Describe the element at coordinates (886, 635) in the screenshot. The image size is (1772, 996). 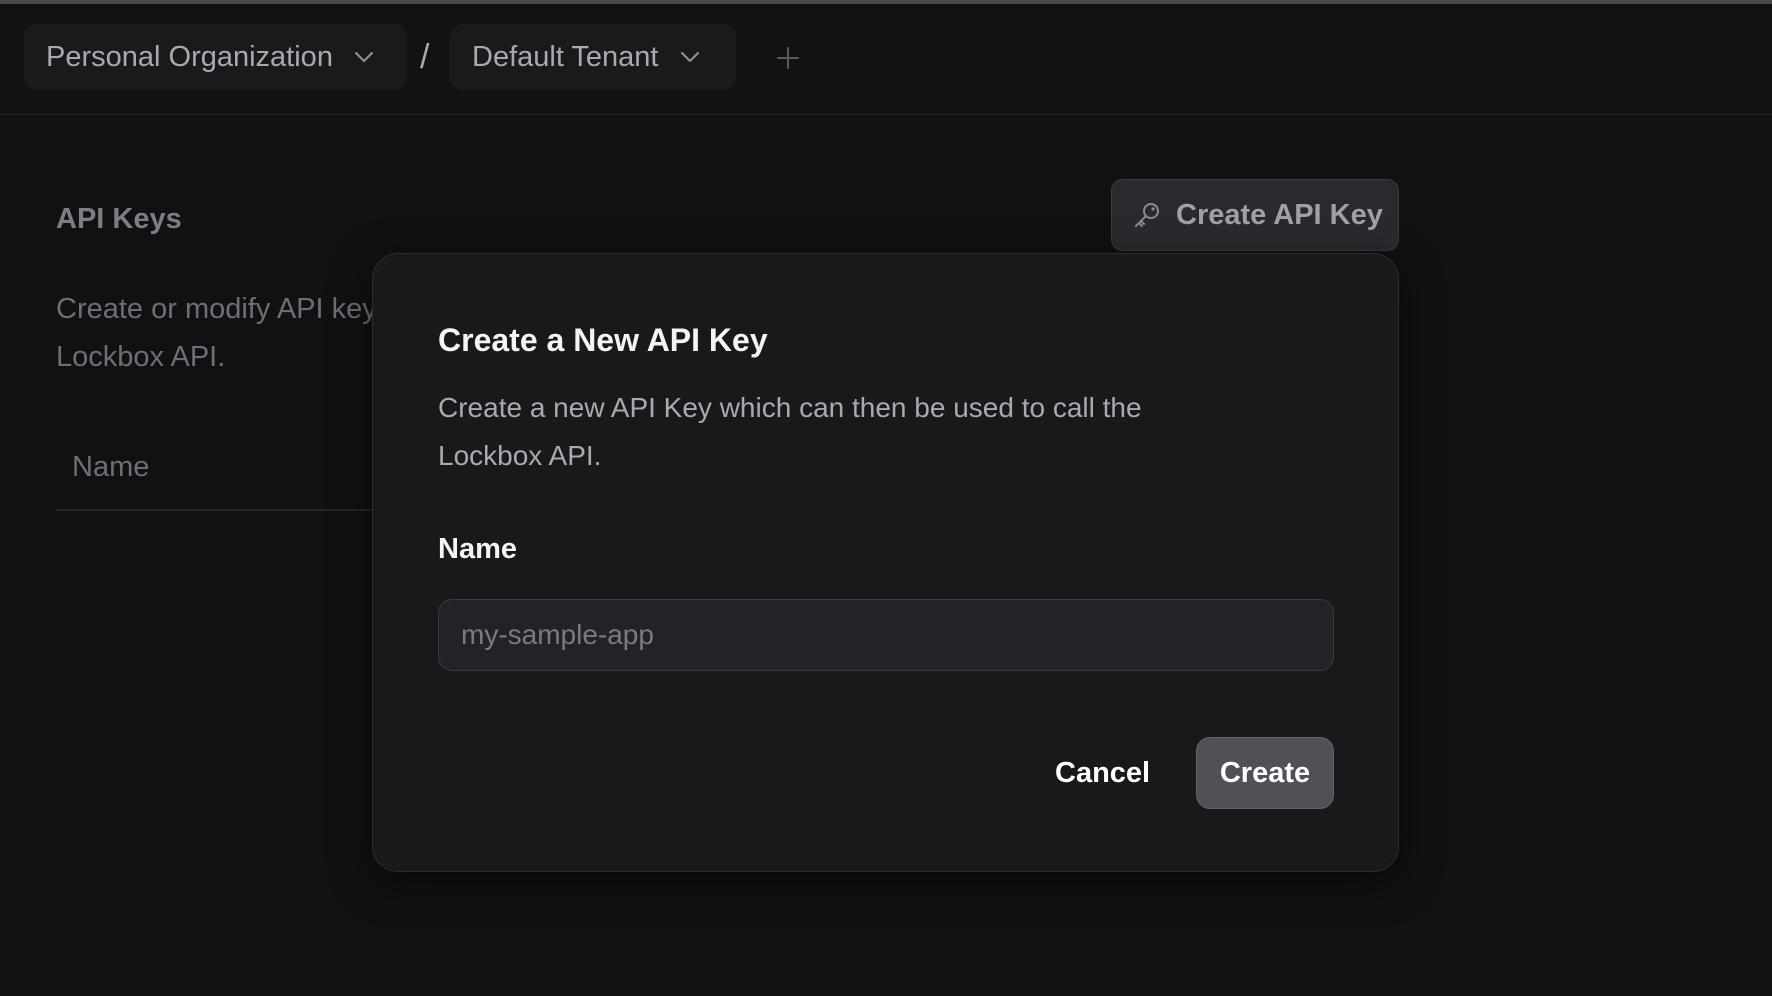
I see `name-input` at that location.